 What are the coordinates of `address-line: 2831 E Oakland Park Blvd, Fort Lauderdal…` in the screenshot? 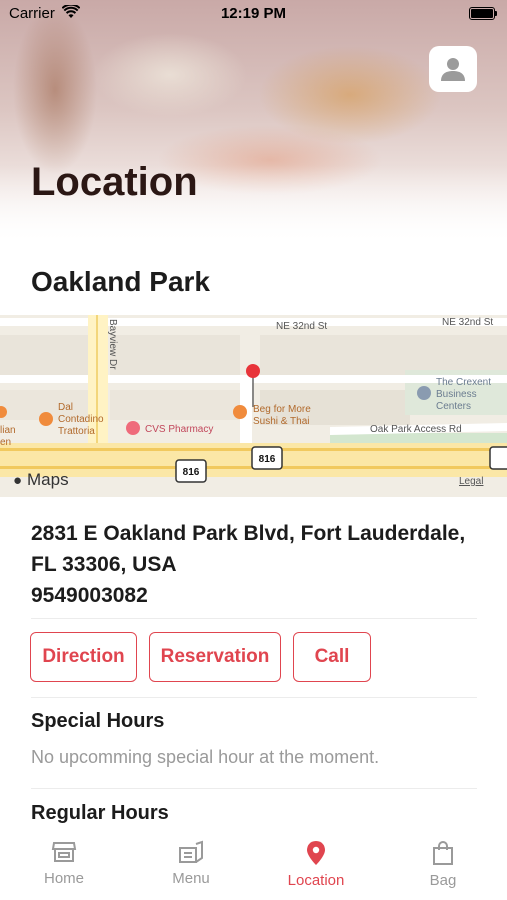 It's located at (248, 533).